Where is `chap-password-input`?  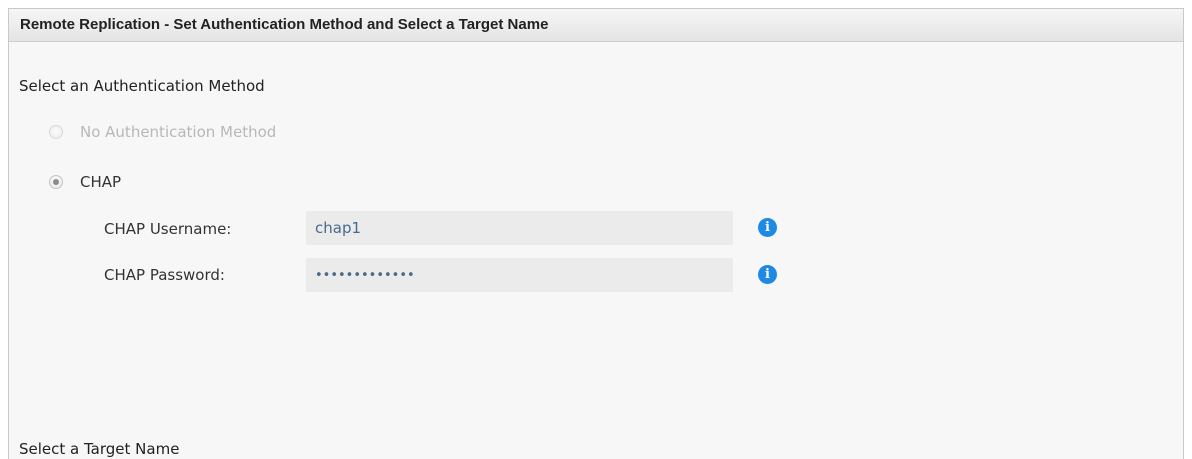
chap-password-input is located at coordinates (519, 275).